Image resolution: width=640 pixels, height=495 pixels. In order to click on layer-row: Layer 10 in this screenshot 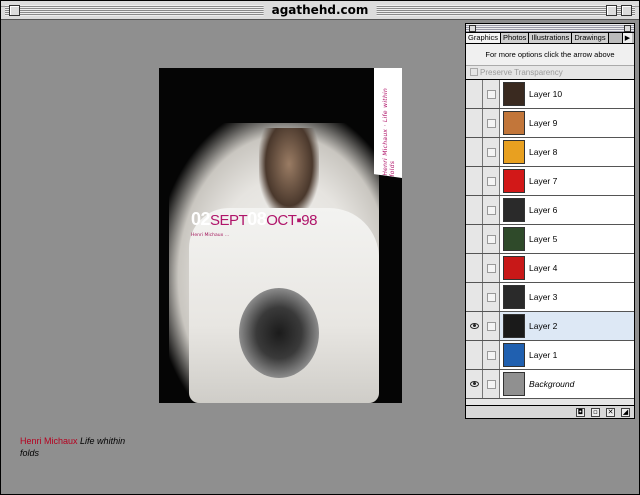, I will do `click(550, 94)`.